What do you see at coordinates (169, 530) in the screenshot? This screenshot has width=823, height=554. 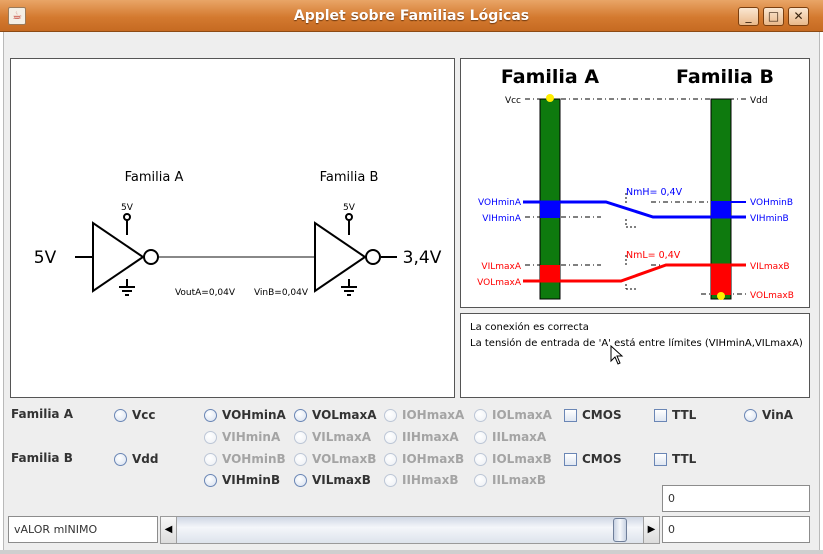 I see `scroll-left-icon: ◀` at bounding box center [169, 530].